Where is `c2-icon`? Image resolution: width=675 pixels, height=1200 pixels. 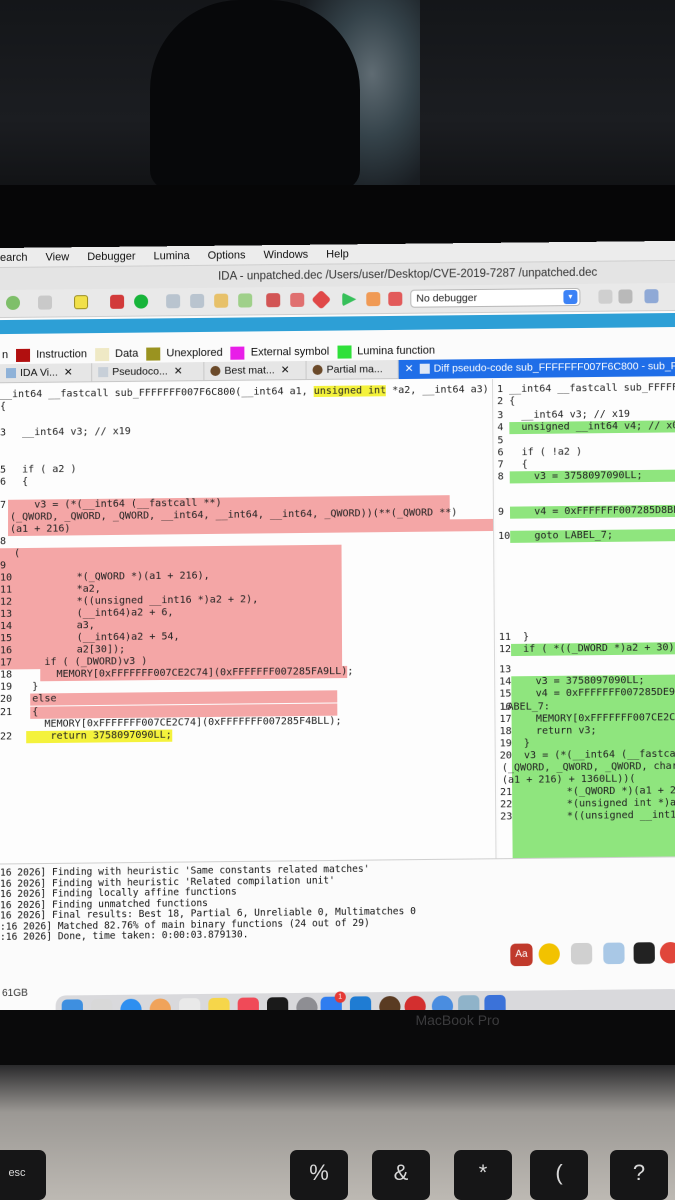 c2-icon is located at coordinates (625, 296).